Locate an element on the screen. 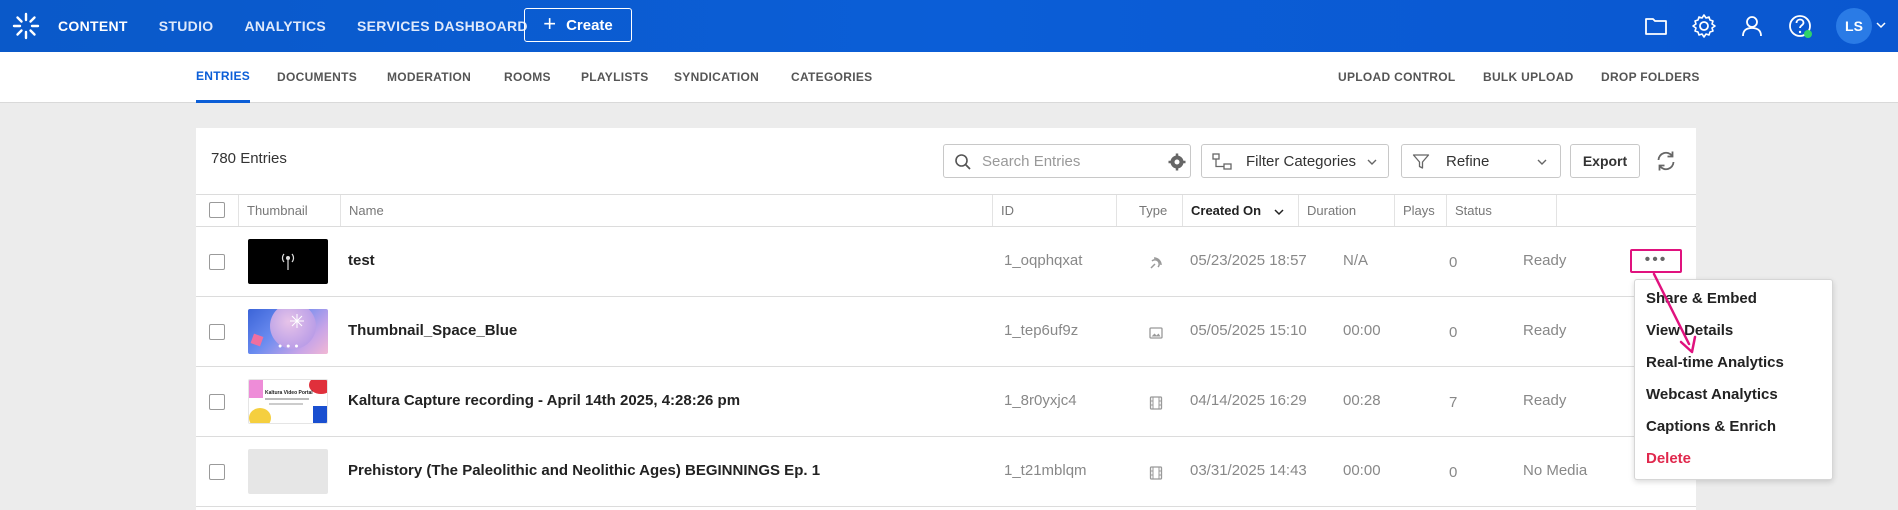  kaltura-logo-icon is located at coordinates (26, 26).